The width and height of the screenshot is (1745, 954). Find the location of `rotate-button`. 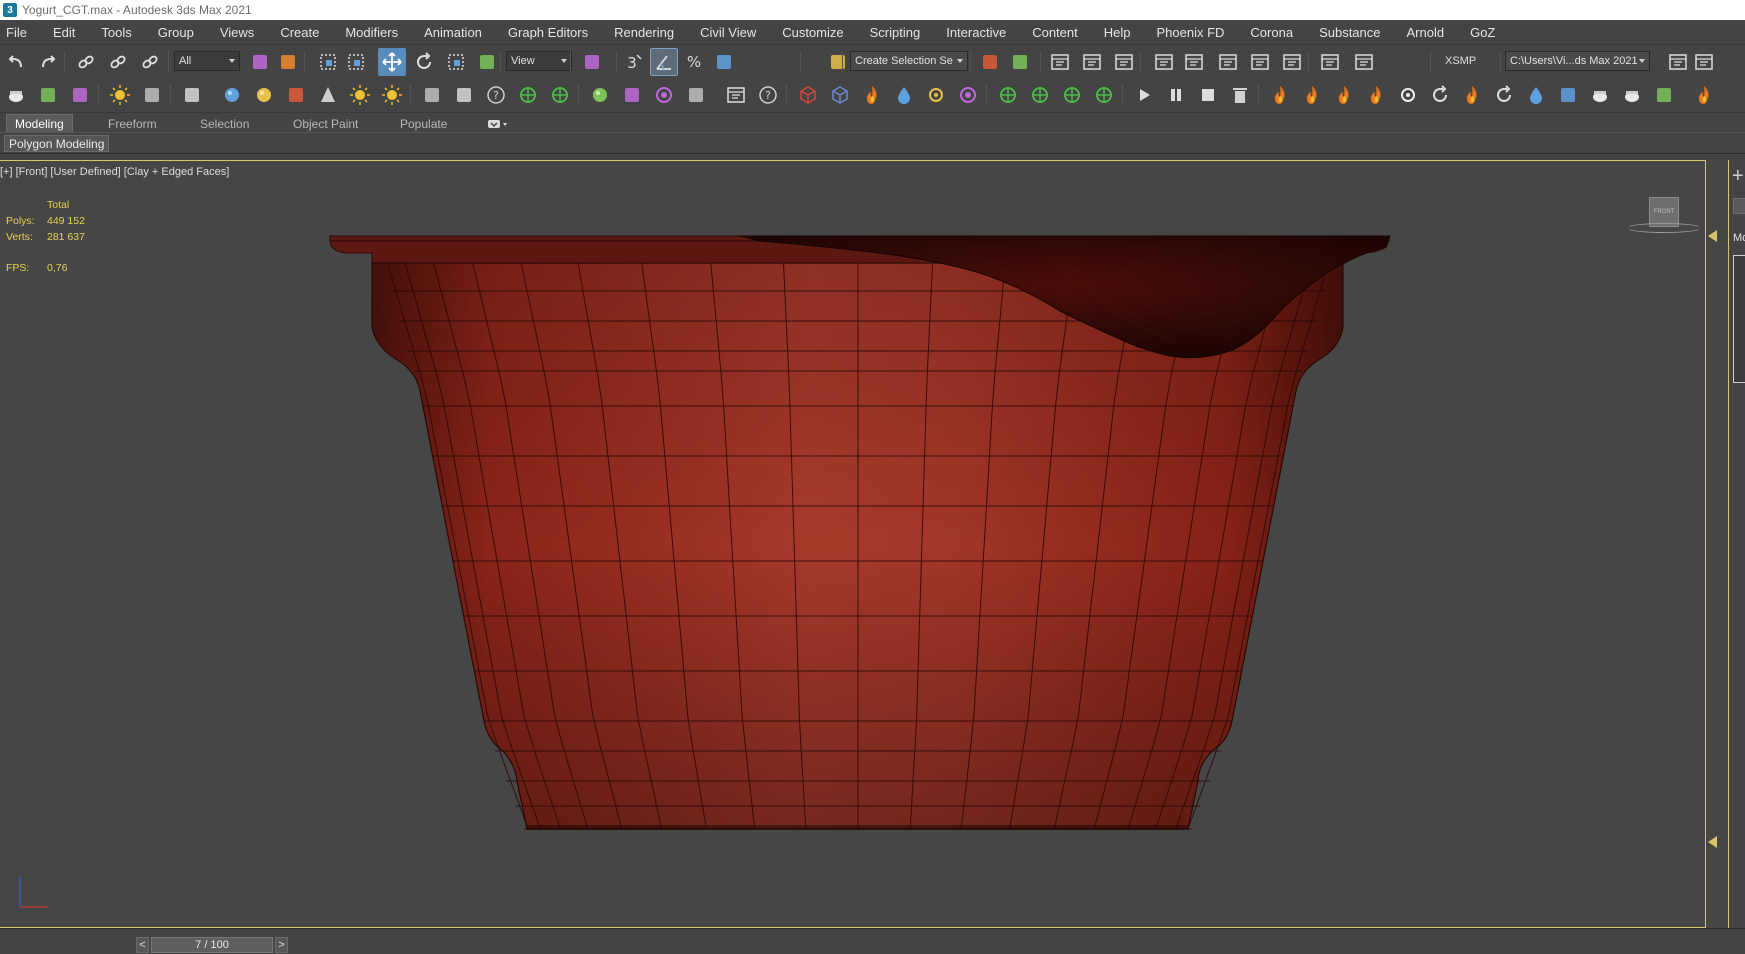

rotate-button is located at coordinates (424, 62).